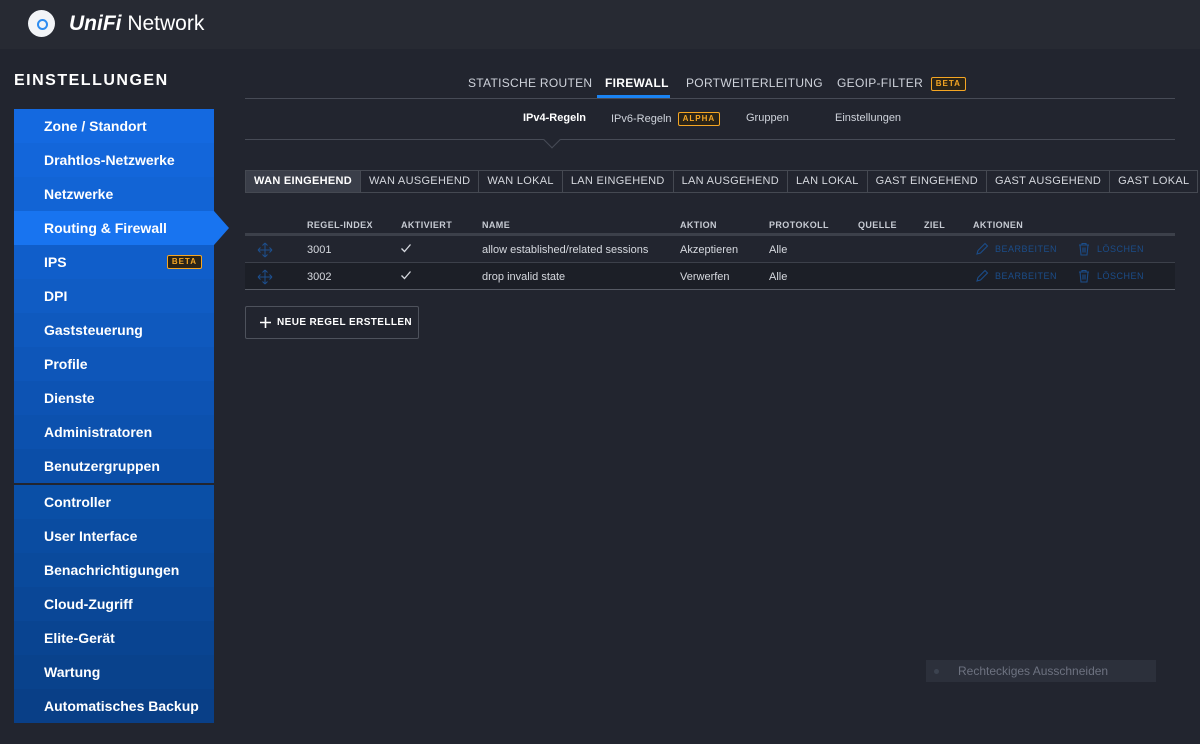 The height and width of the screenshot is (744, 1200). I want to click on sidebar-item-dpi: DPI, so click(114, 296).